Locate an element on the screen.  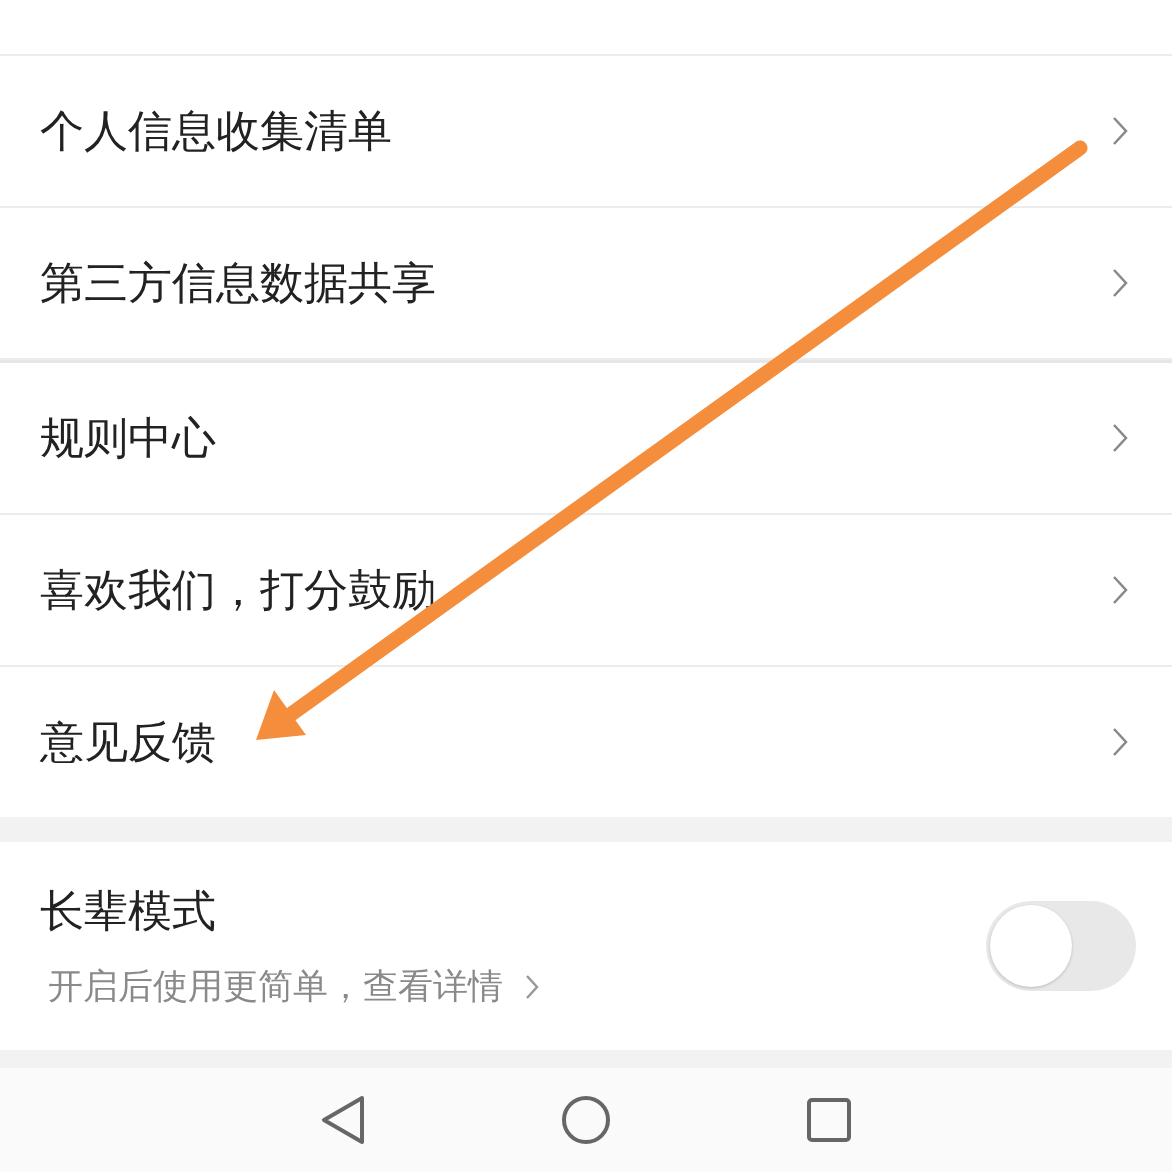
setting-title: 长辈模式 is located at coordinates (128, 911).